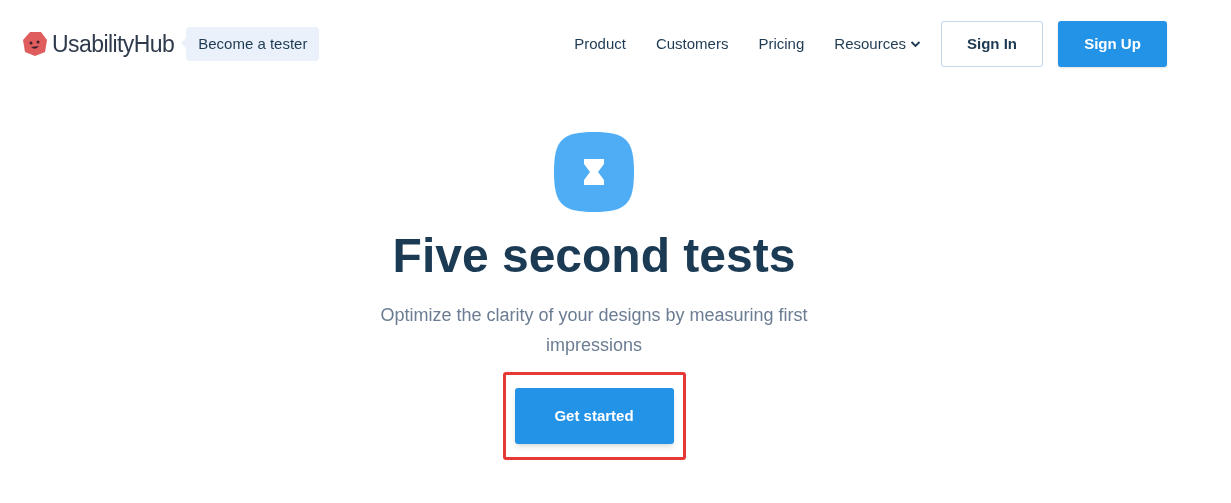 The width and height of the screenshot is (1231, 503). Describe the element at coordinates (915, 44) in the screenshot. I see `chevron-down-icon` at that location.